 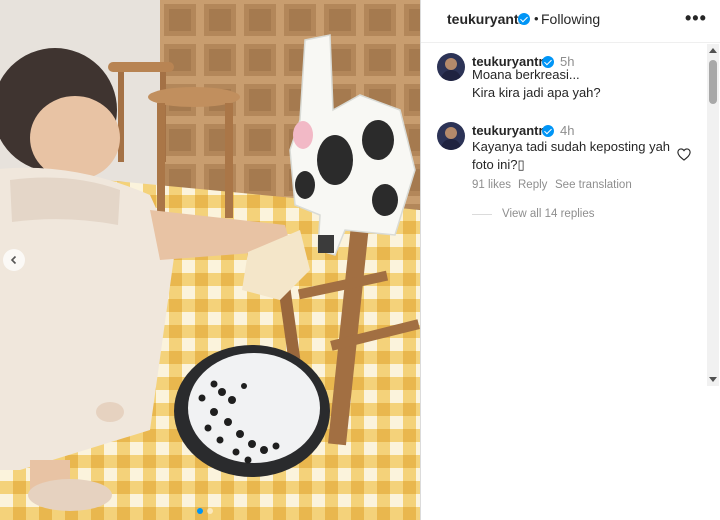 I want to click on header-username: teukuryantr, so click(x=485, y=19).